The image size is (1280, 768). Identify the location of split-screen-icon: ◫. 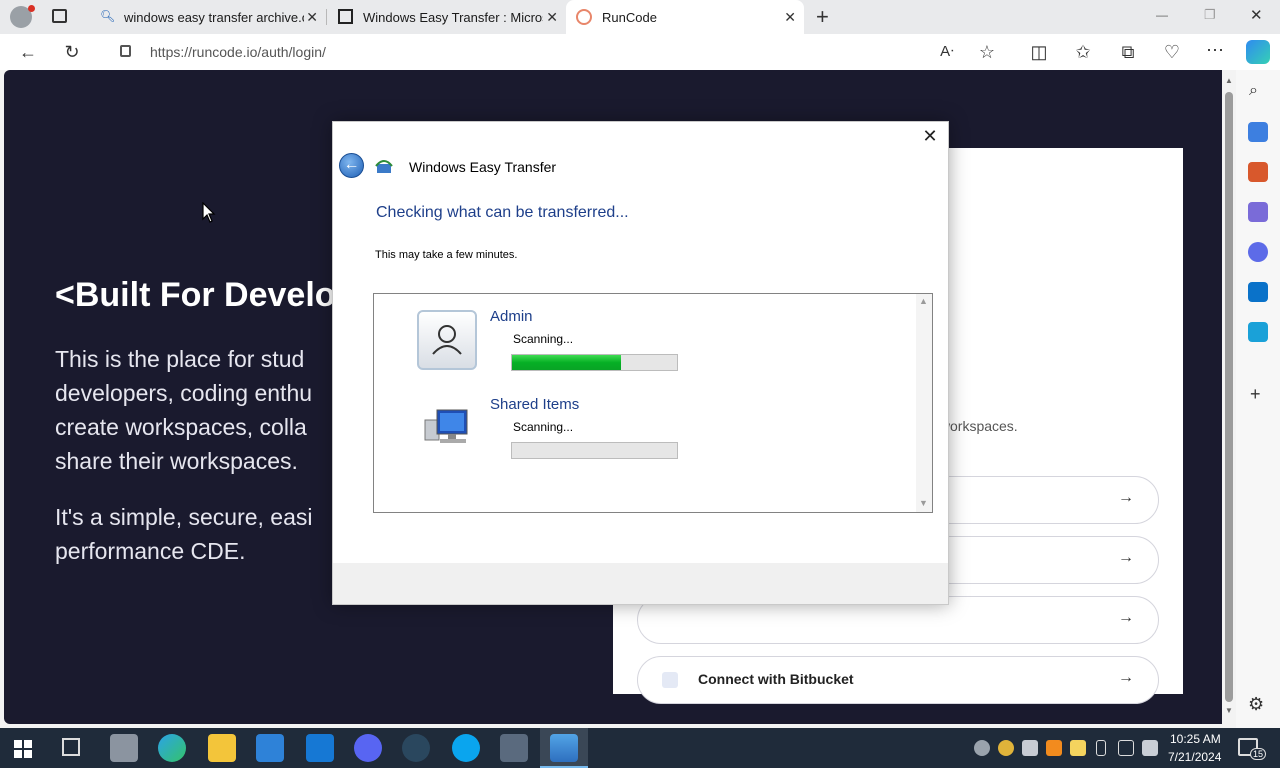
(1039, 52).